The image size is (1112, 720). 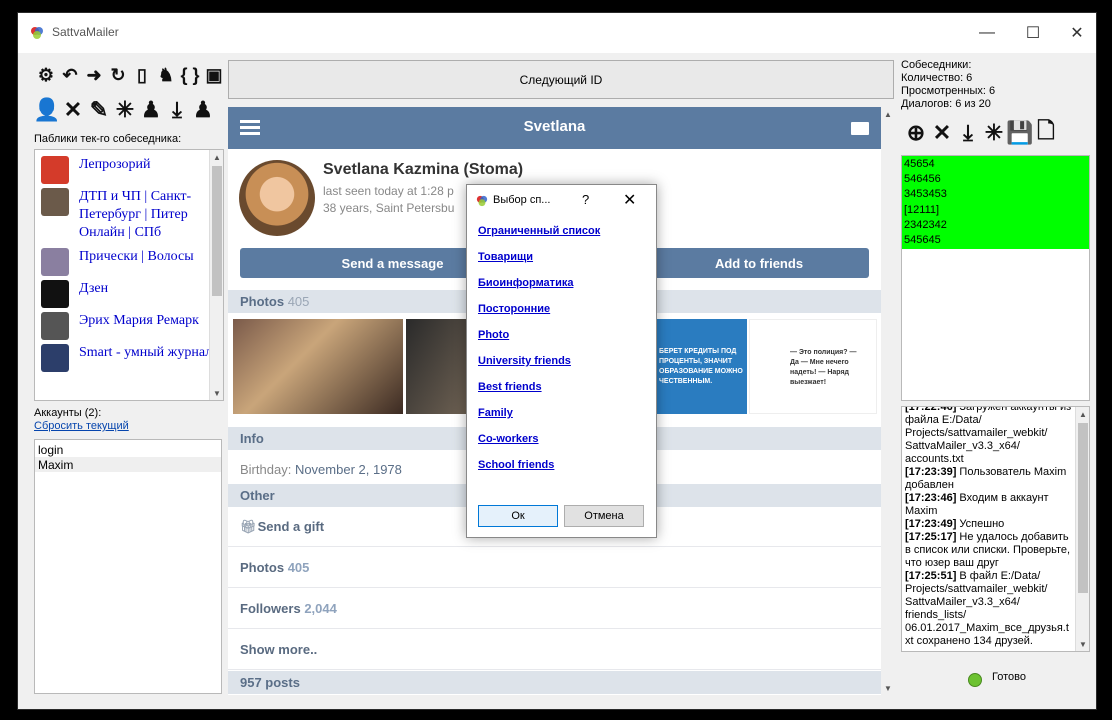 I want to click on friend-list-link: Посторонние, so click(x=539, y=316).